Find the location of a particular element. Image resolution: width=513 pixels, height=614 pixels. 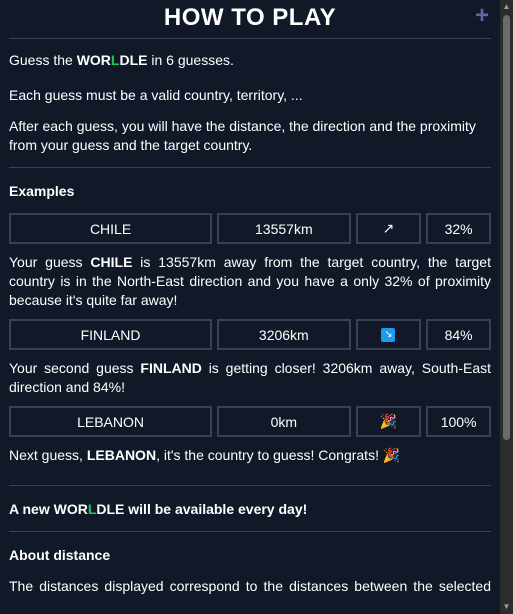

modal-title: HOW TO PLAY is located at coordinates (250, 17).